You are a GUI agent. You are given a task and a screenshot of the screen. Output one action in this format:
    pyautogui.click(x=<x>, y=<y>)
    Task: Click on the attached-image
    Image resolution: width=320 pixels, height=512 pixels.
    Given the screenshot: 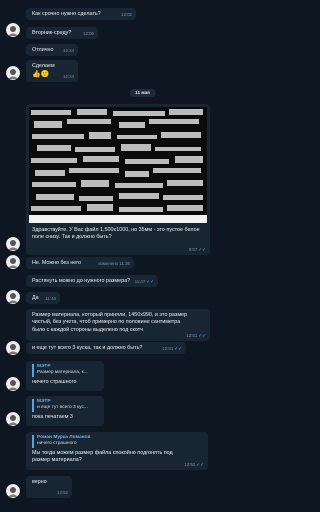 What is the action you would take?
    pyautogui.click(x=118, y=165)
    